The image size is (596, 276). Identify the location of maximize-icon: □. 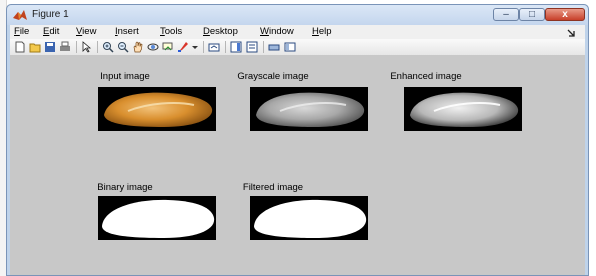
(532, 14).